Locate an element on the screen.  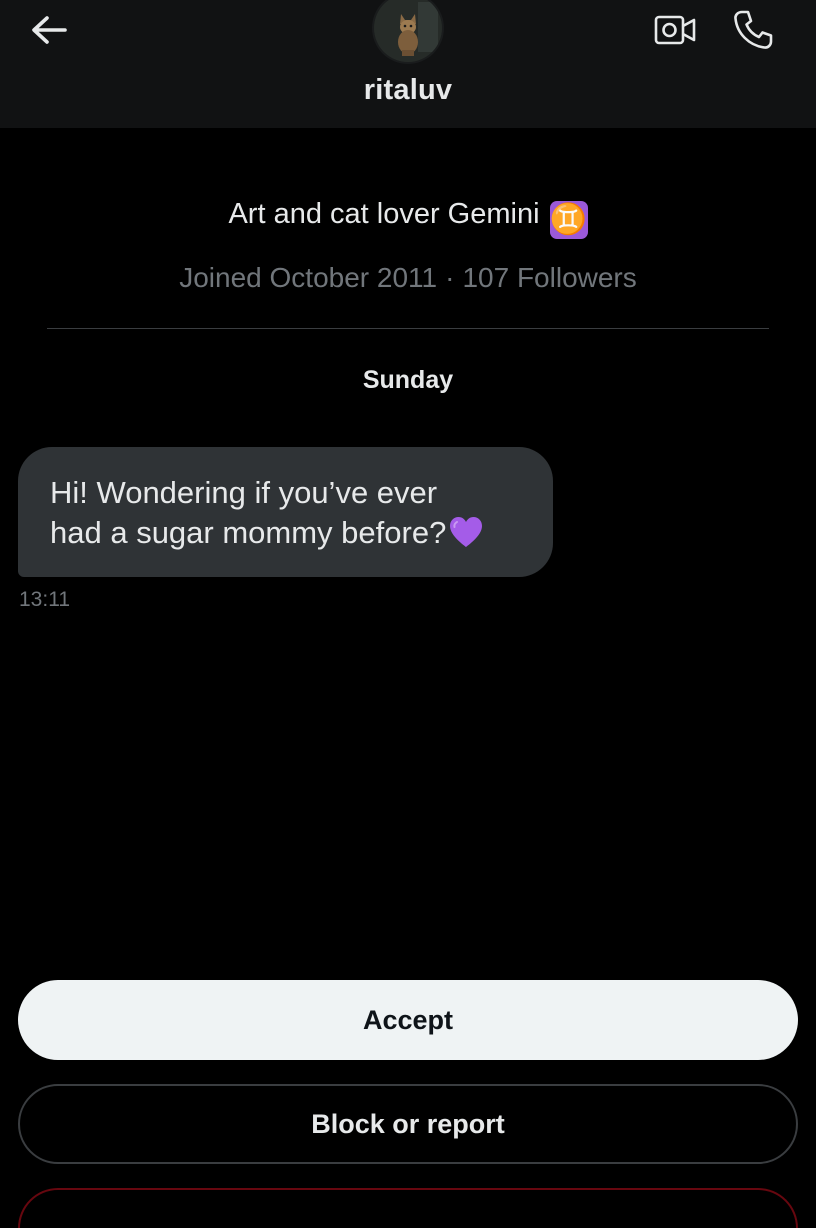
video-camera-icon is located at coordinates (675, 30).